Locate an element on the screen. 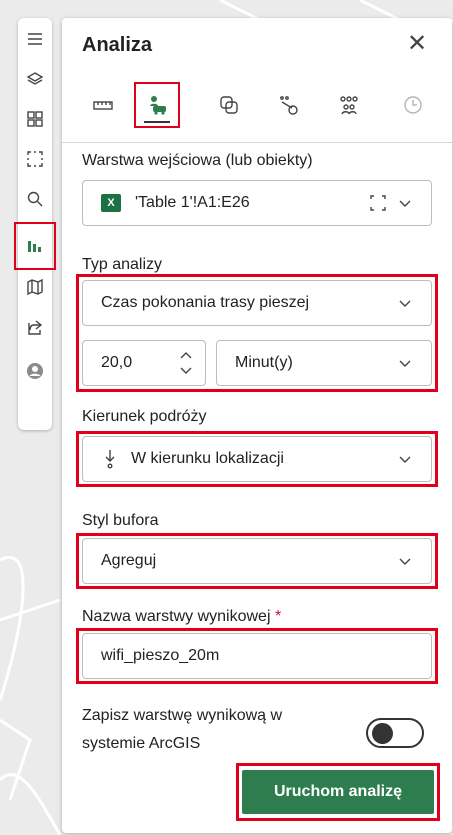 This screenshot has height=835, width=453. clock-icon is located at coordinates (413, 105).